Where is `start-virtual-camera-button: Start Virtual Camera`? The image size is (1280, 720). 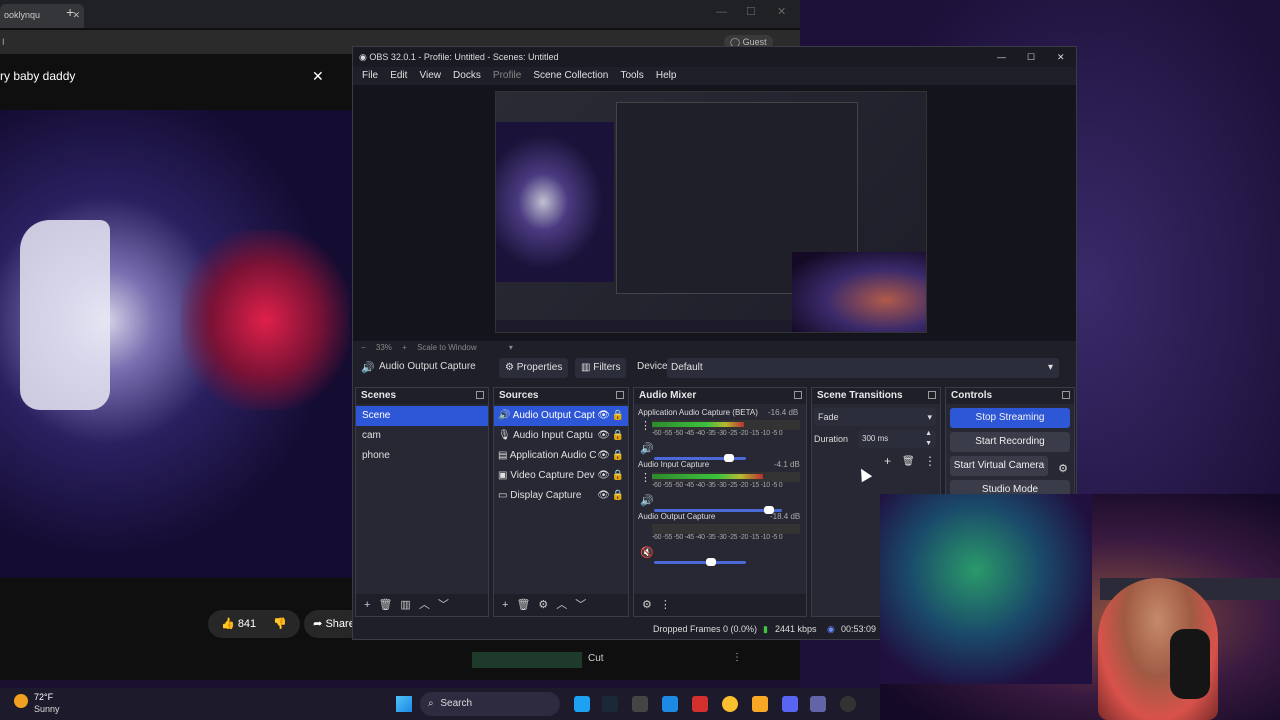
start-virtual-camera-button: Start Virtual Camera is located at coordinates (999, 466).